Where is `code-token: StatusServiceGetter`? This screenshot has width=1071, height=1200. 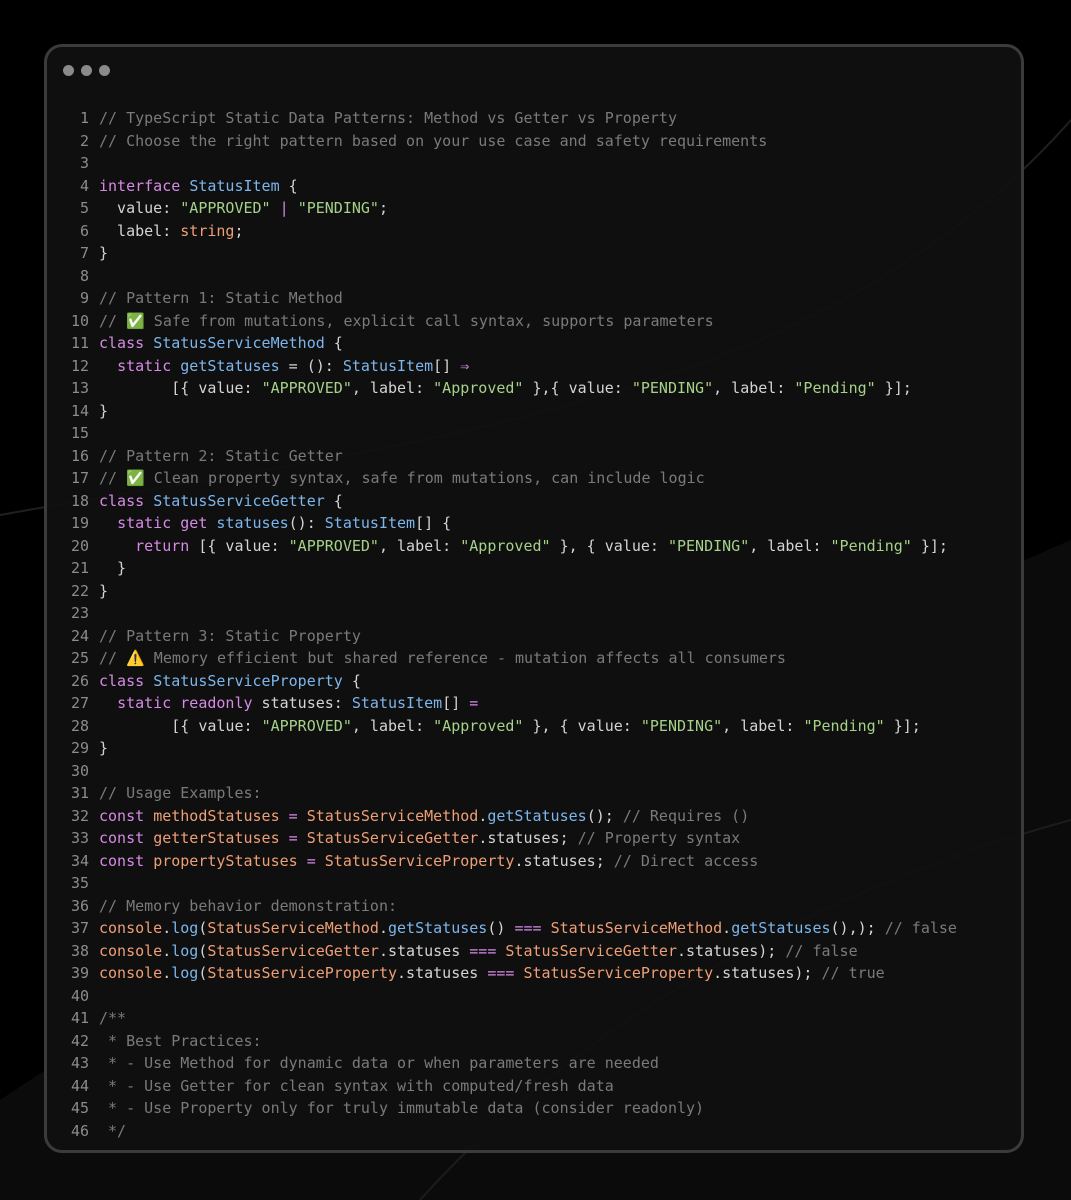
code-token: StatusServiceGetter is located at coordinates (239, 500).